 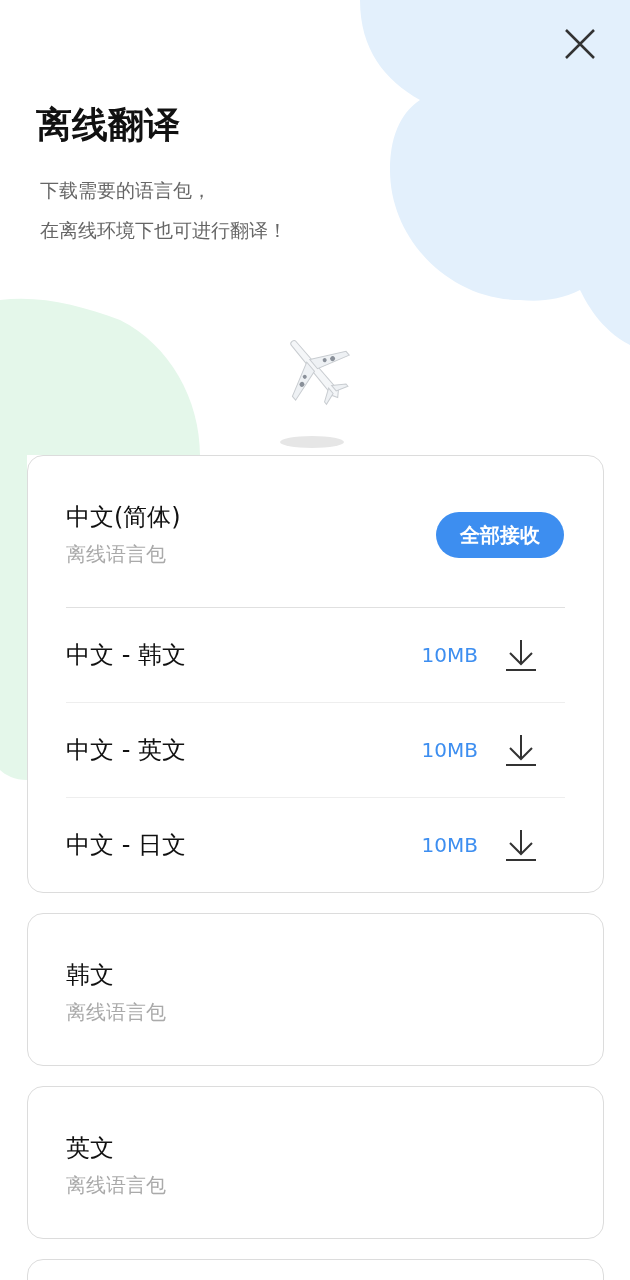 I want to click on language-name: 中文(简体), so click(x=123, y=517).